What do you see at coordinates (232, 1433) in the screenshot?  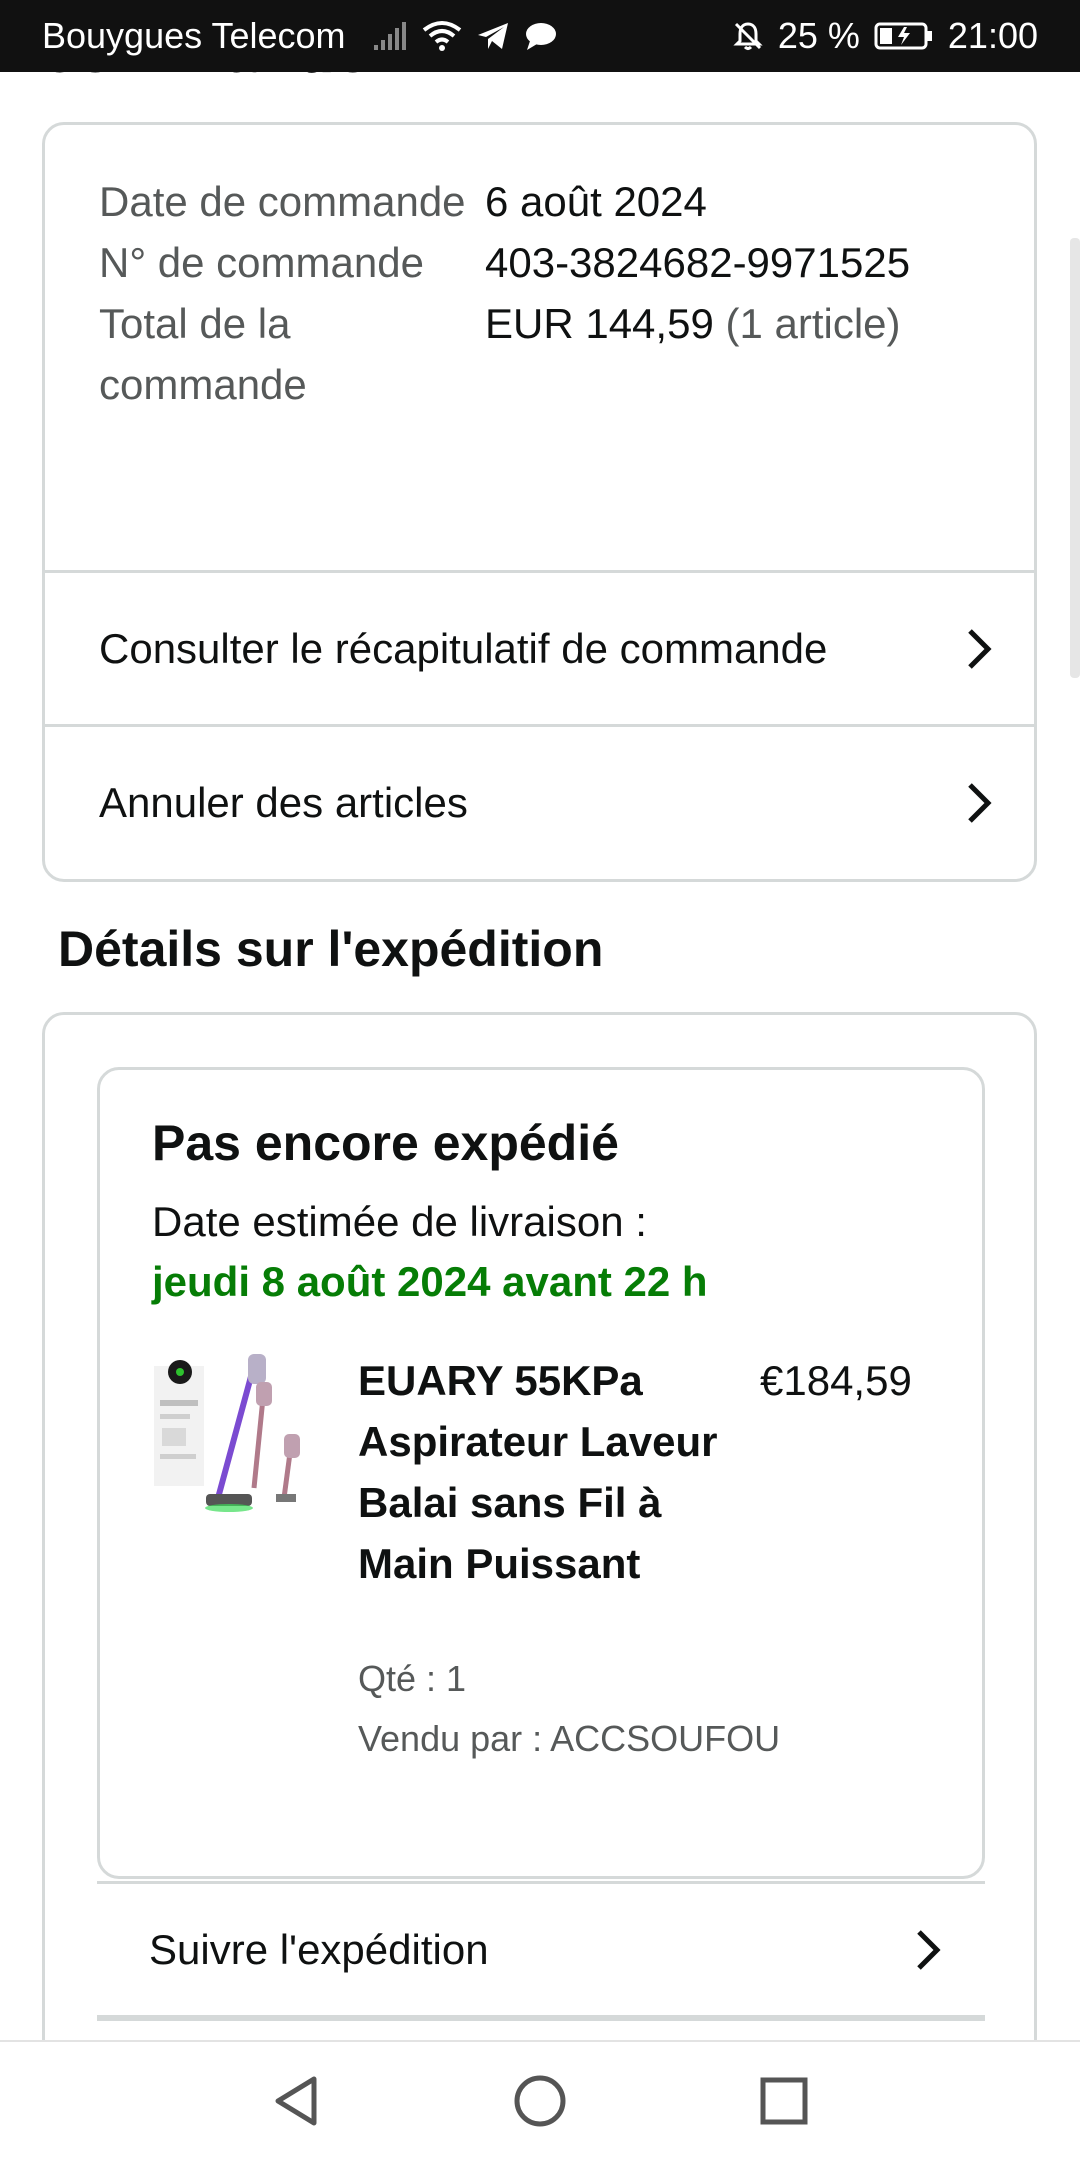 I see `product-image` at bounding box center [232, 1433].